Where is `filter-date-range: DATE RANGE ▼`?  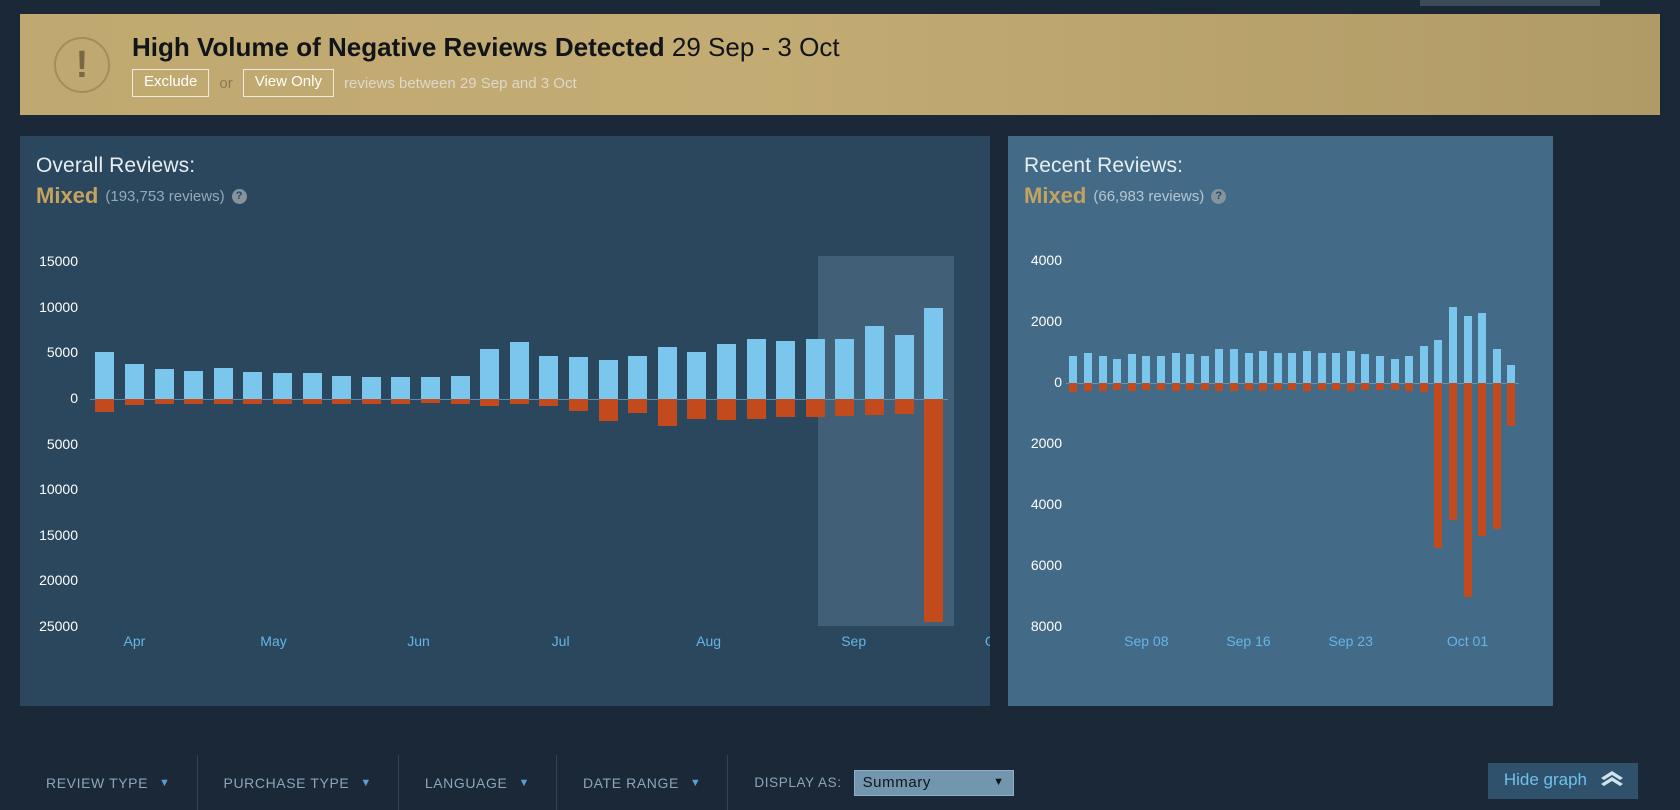 filter-date-range: DATE RANGE ▼ is located at coordinates (643, 782).